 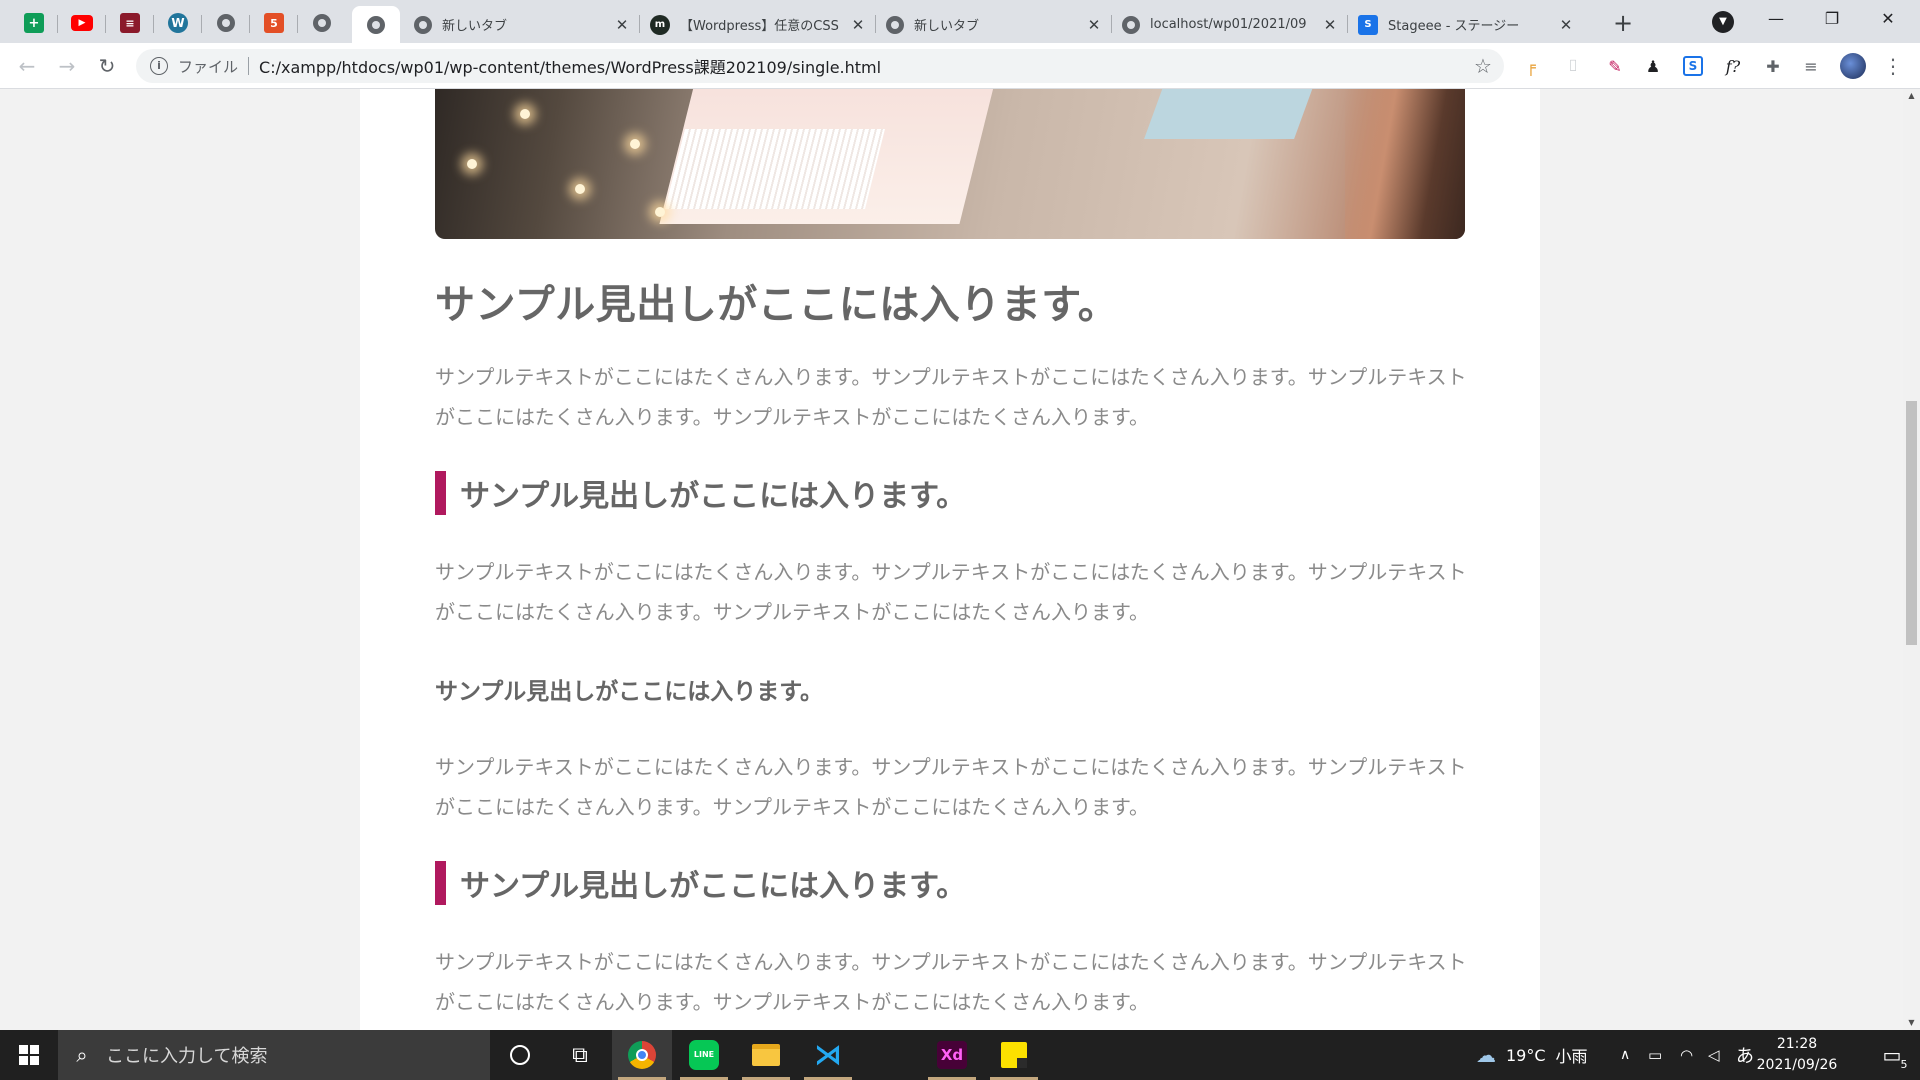 What do you see at coordinates (1714, 1055) in the screenshot?
I see `volume-icon: ◁` at bounding box center [1714, 1055].